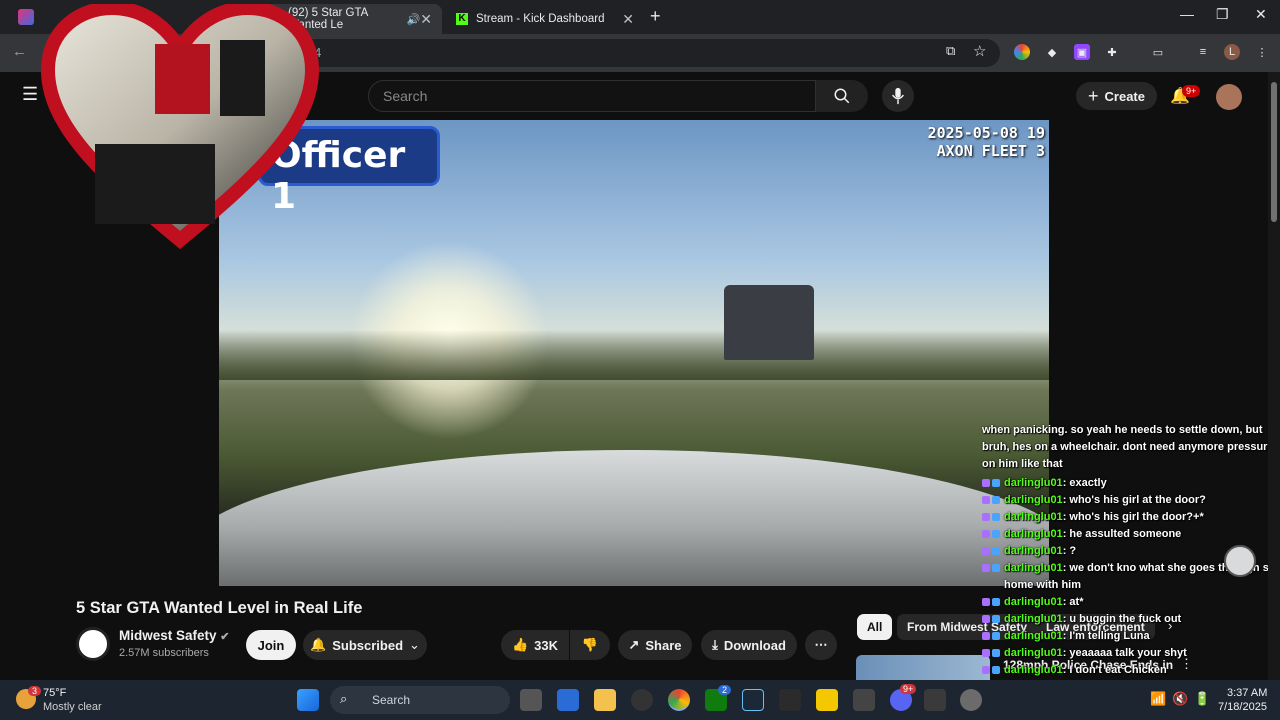  I want to click on steam-icon, so click(753, 700).